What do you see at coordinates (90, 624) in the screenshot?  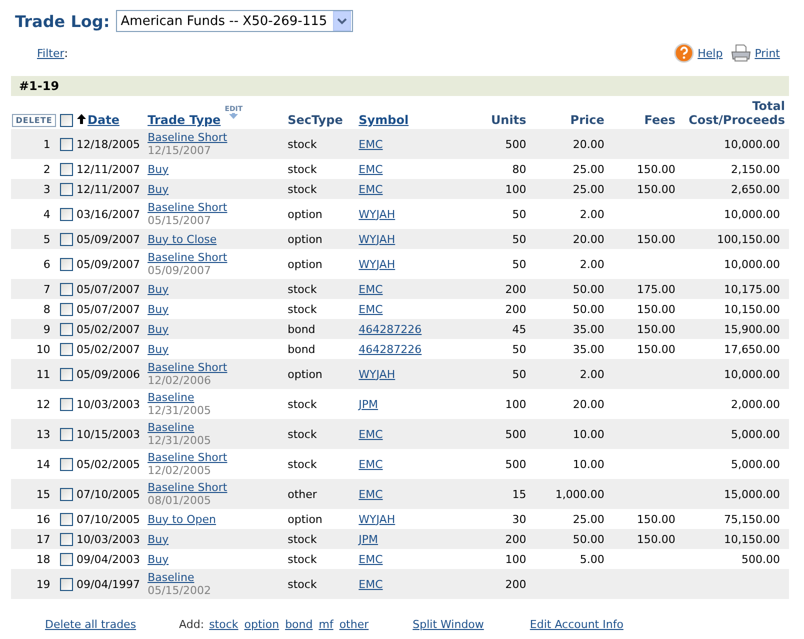 I see `delete-all-link: Delete all trades` at bounding box center [90, 624].